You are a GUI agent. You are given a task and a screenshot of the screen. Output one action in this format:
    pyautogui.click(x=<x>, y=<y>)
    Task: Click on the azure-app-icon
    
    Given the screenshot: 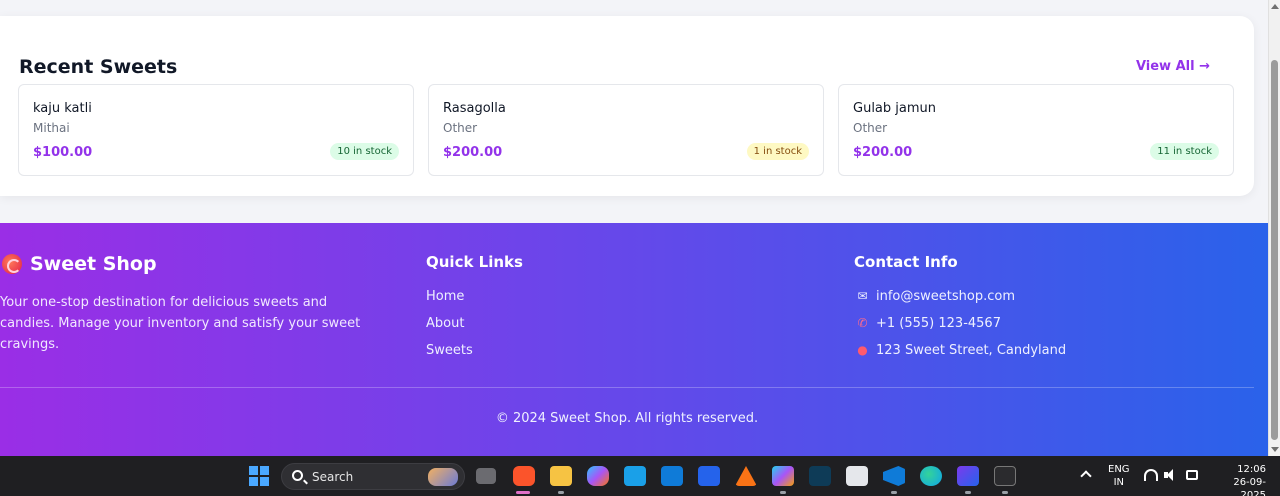 What is the action you would take?
    pyautogui.click(x=709, y=476)
    